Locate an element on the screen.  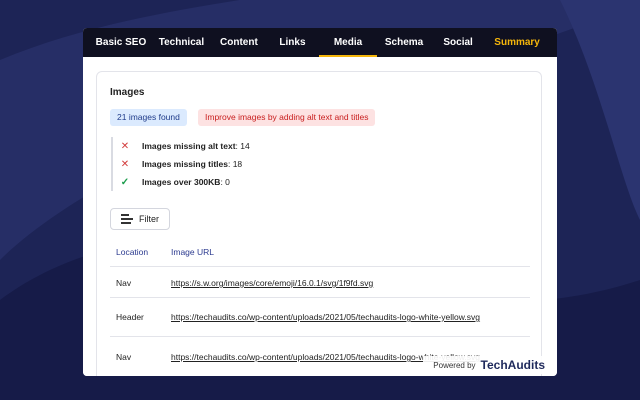
techaudits-logo: Tech Audits is located at coordinates (513, 365).